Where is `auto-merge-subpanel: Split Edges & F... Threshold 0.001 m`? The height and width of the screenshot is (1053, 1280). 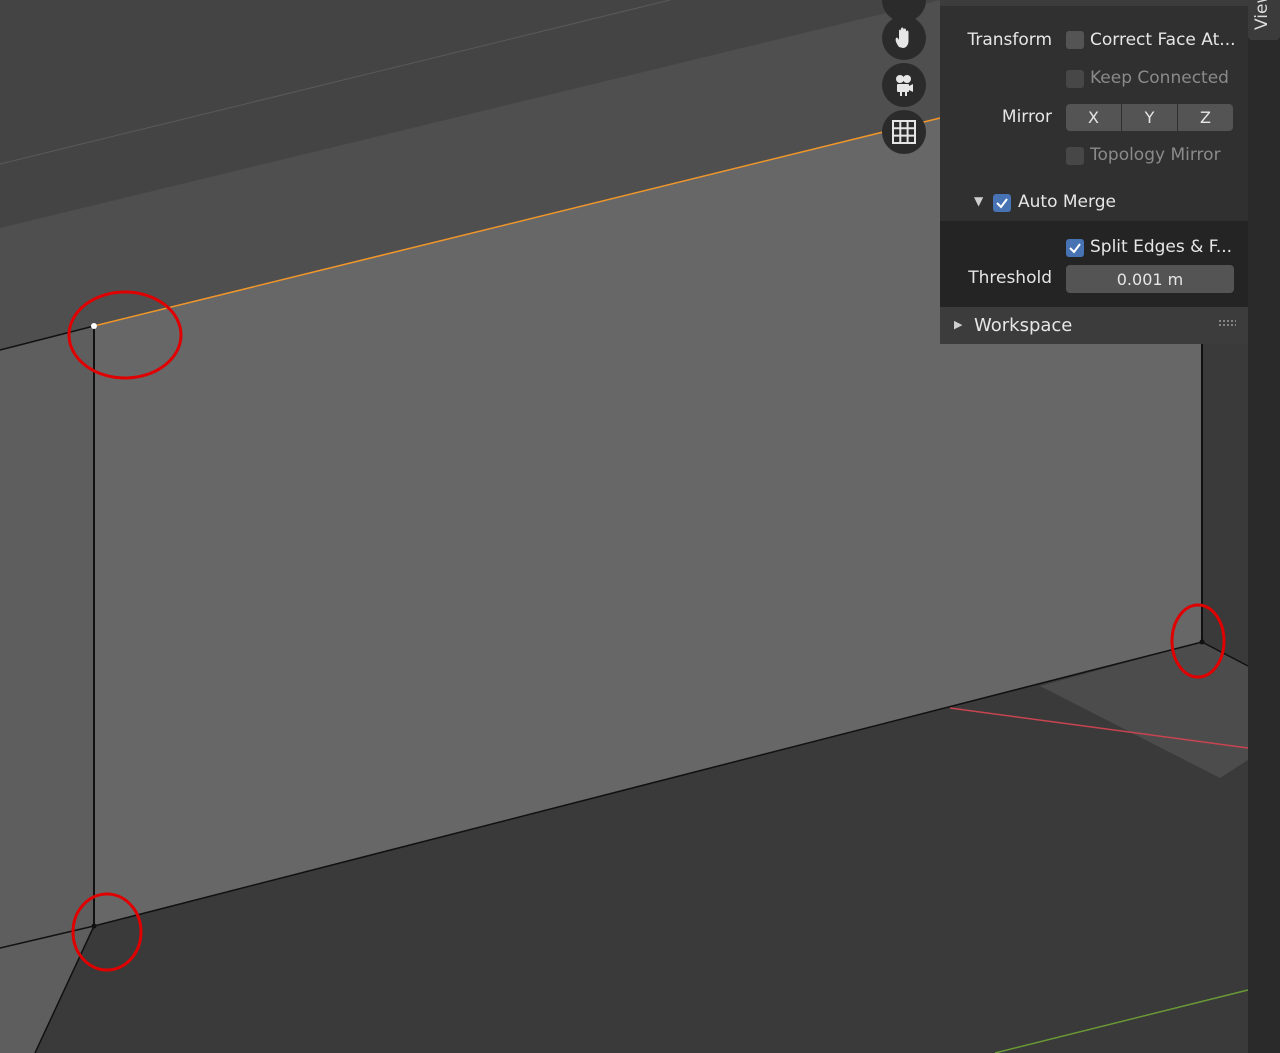
auto-merge-subpanel: Split Edges & F... Threshold 0.001 m is located at coordinates (1094, 264).